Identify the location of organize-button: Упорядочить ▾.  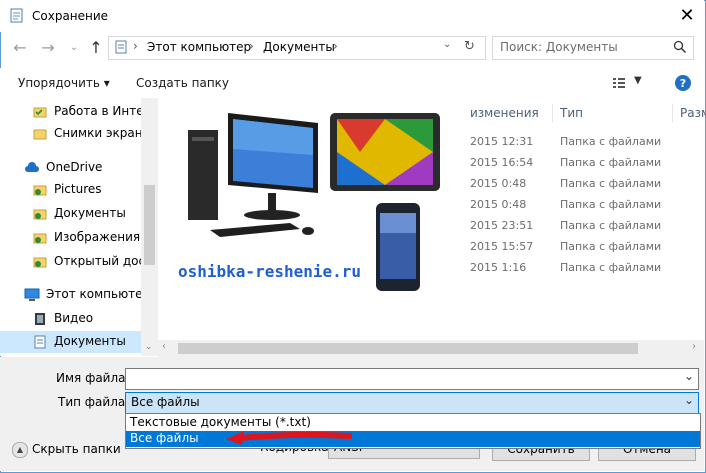
(64, 83).